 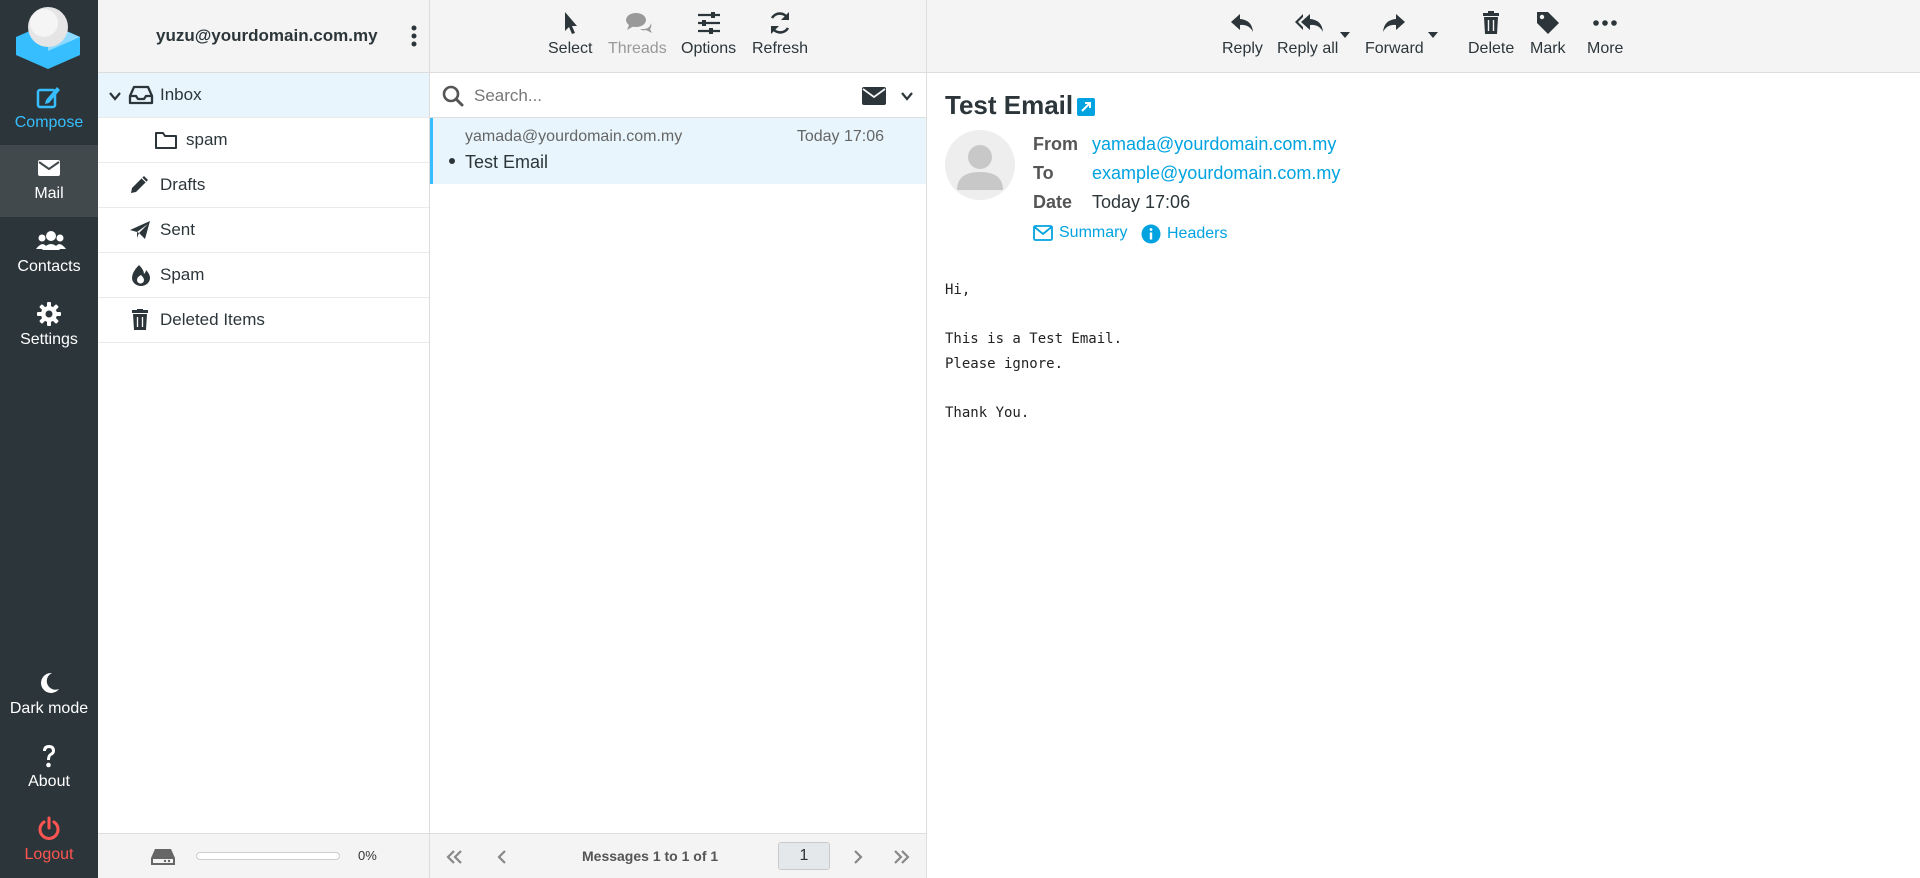 What do you see at coordinates (570, 23) in the screenshot?
I see `cursor-icon` at bounding box center [570, 23].